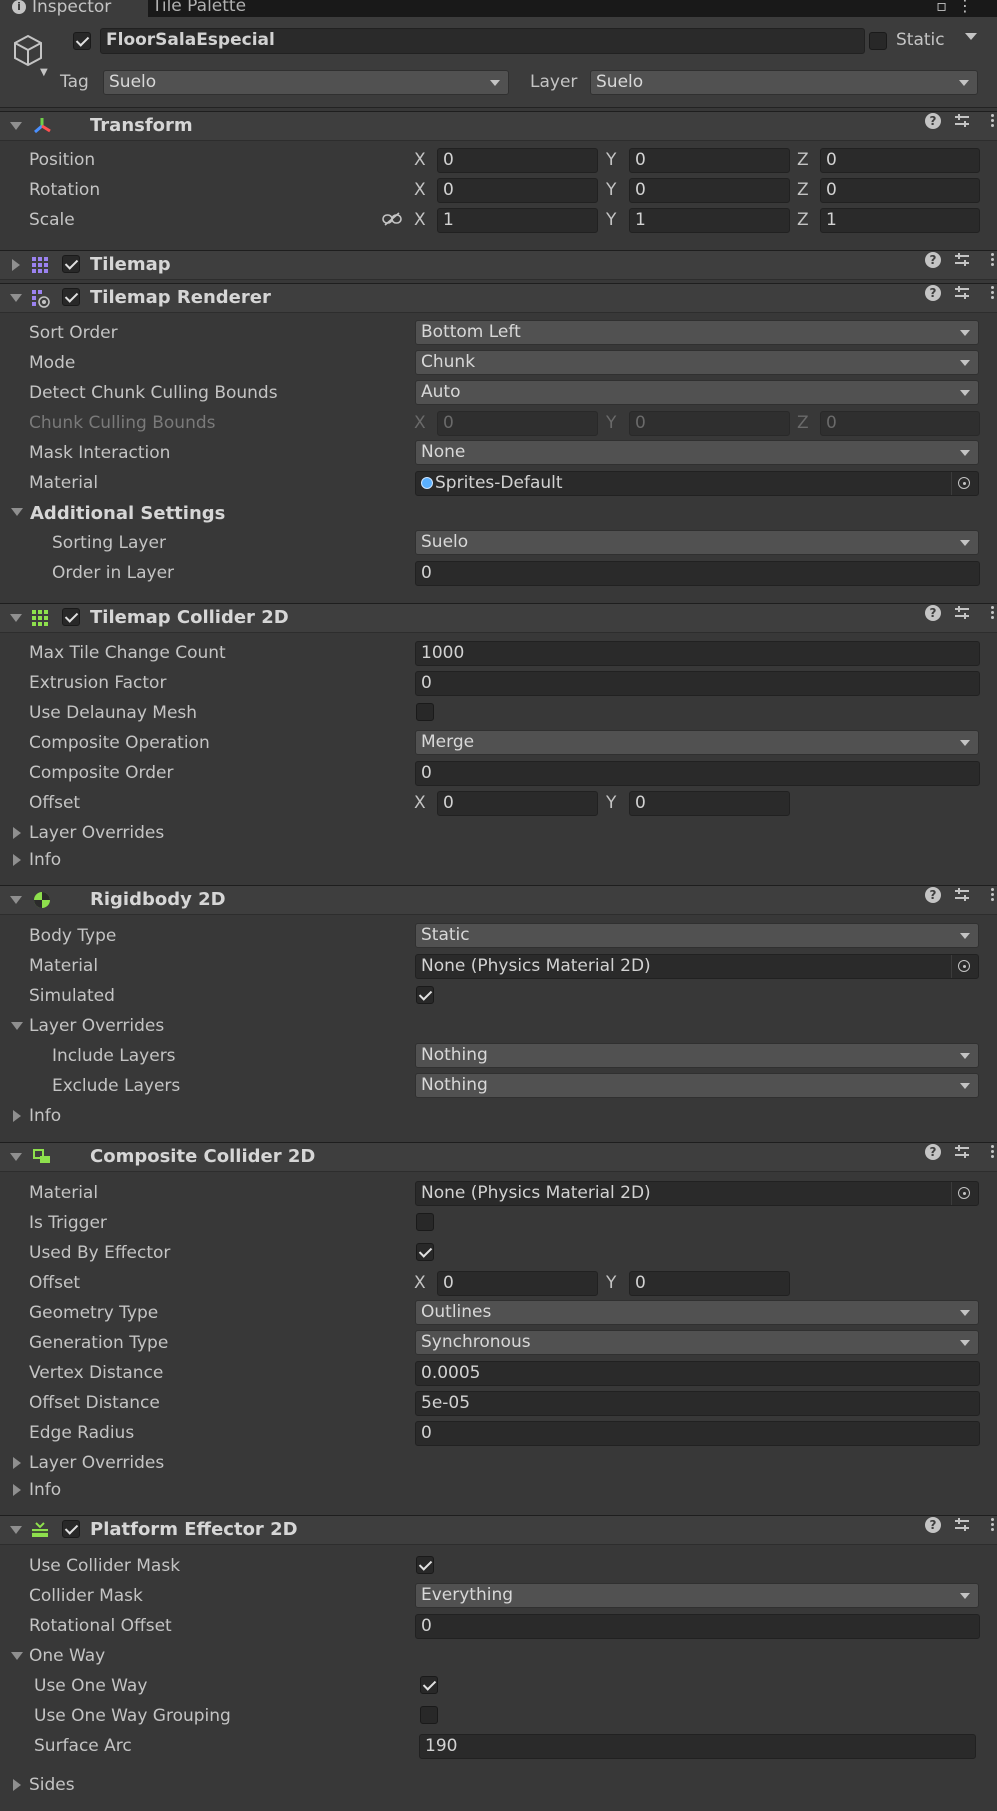 The height and width of the screenshot is (1811, 997). I want to click on used-by-effector-checkbox, so click(425, 1252).